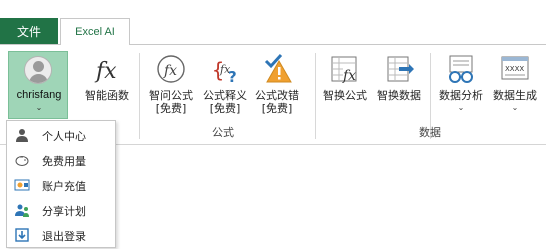 This screenshot has width=546, height=249. Describe the element at coordinates (22, 235) in the screenshot. I see `logout-icon` at that location.